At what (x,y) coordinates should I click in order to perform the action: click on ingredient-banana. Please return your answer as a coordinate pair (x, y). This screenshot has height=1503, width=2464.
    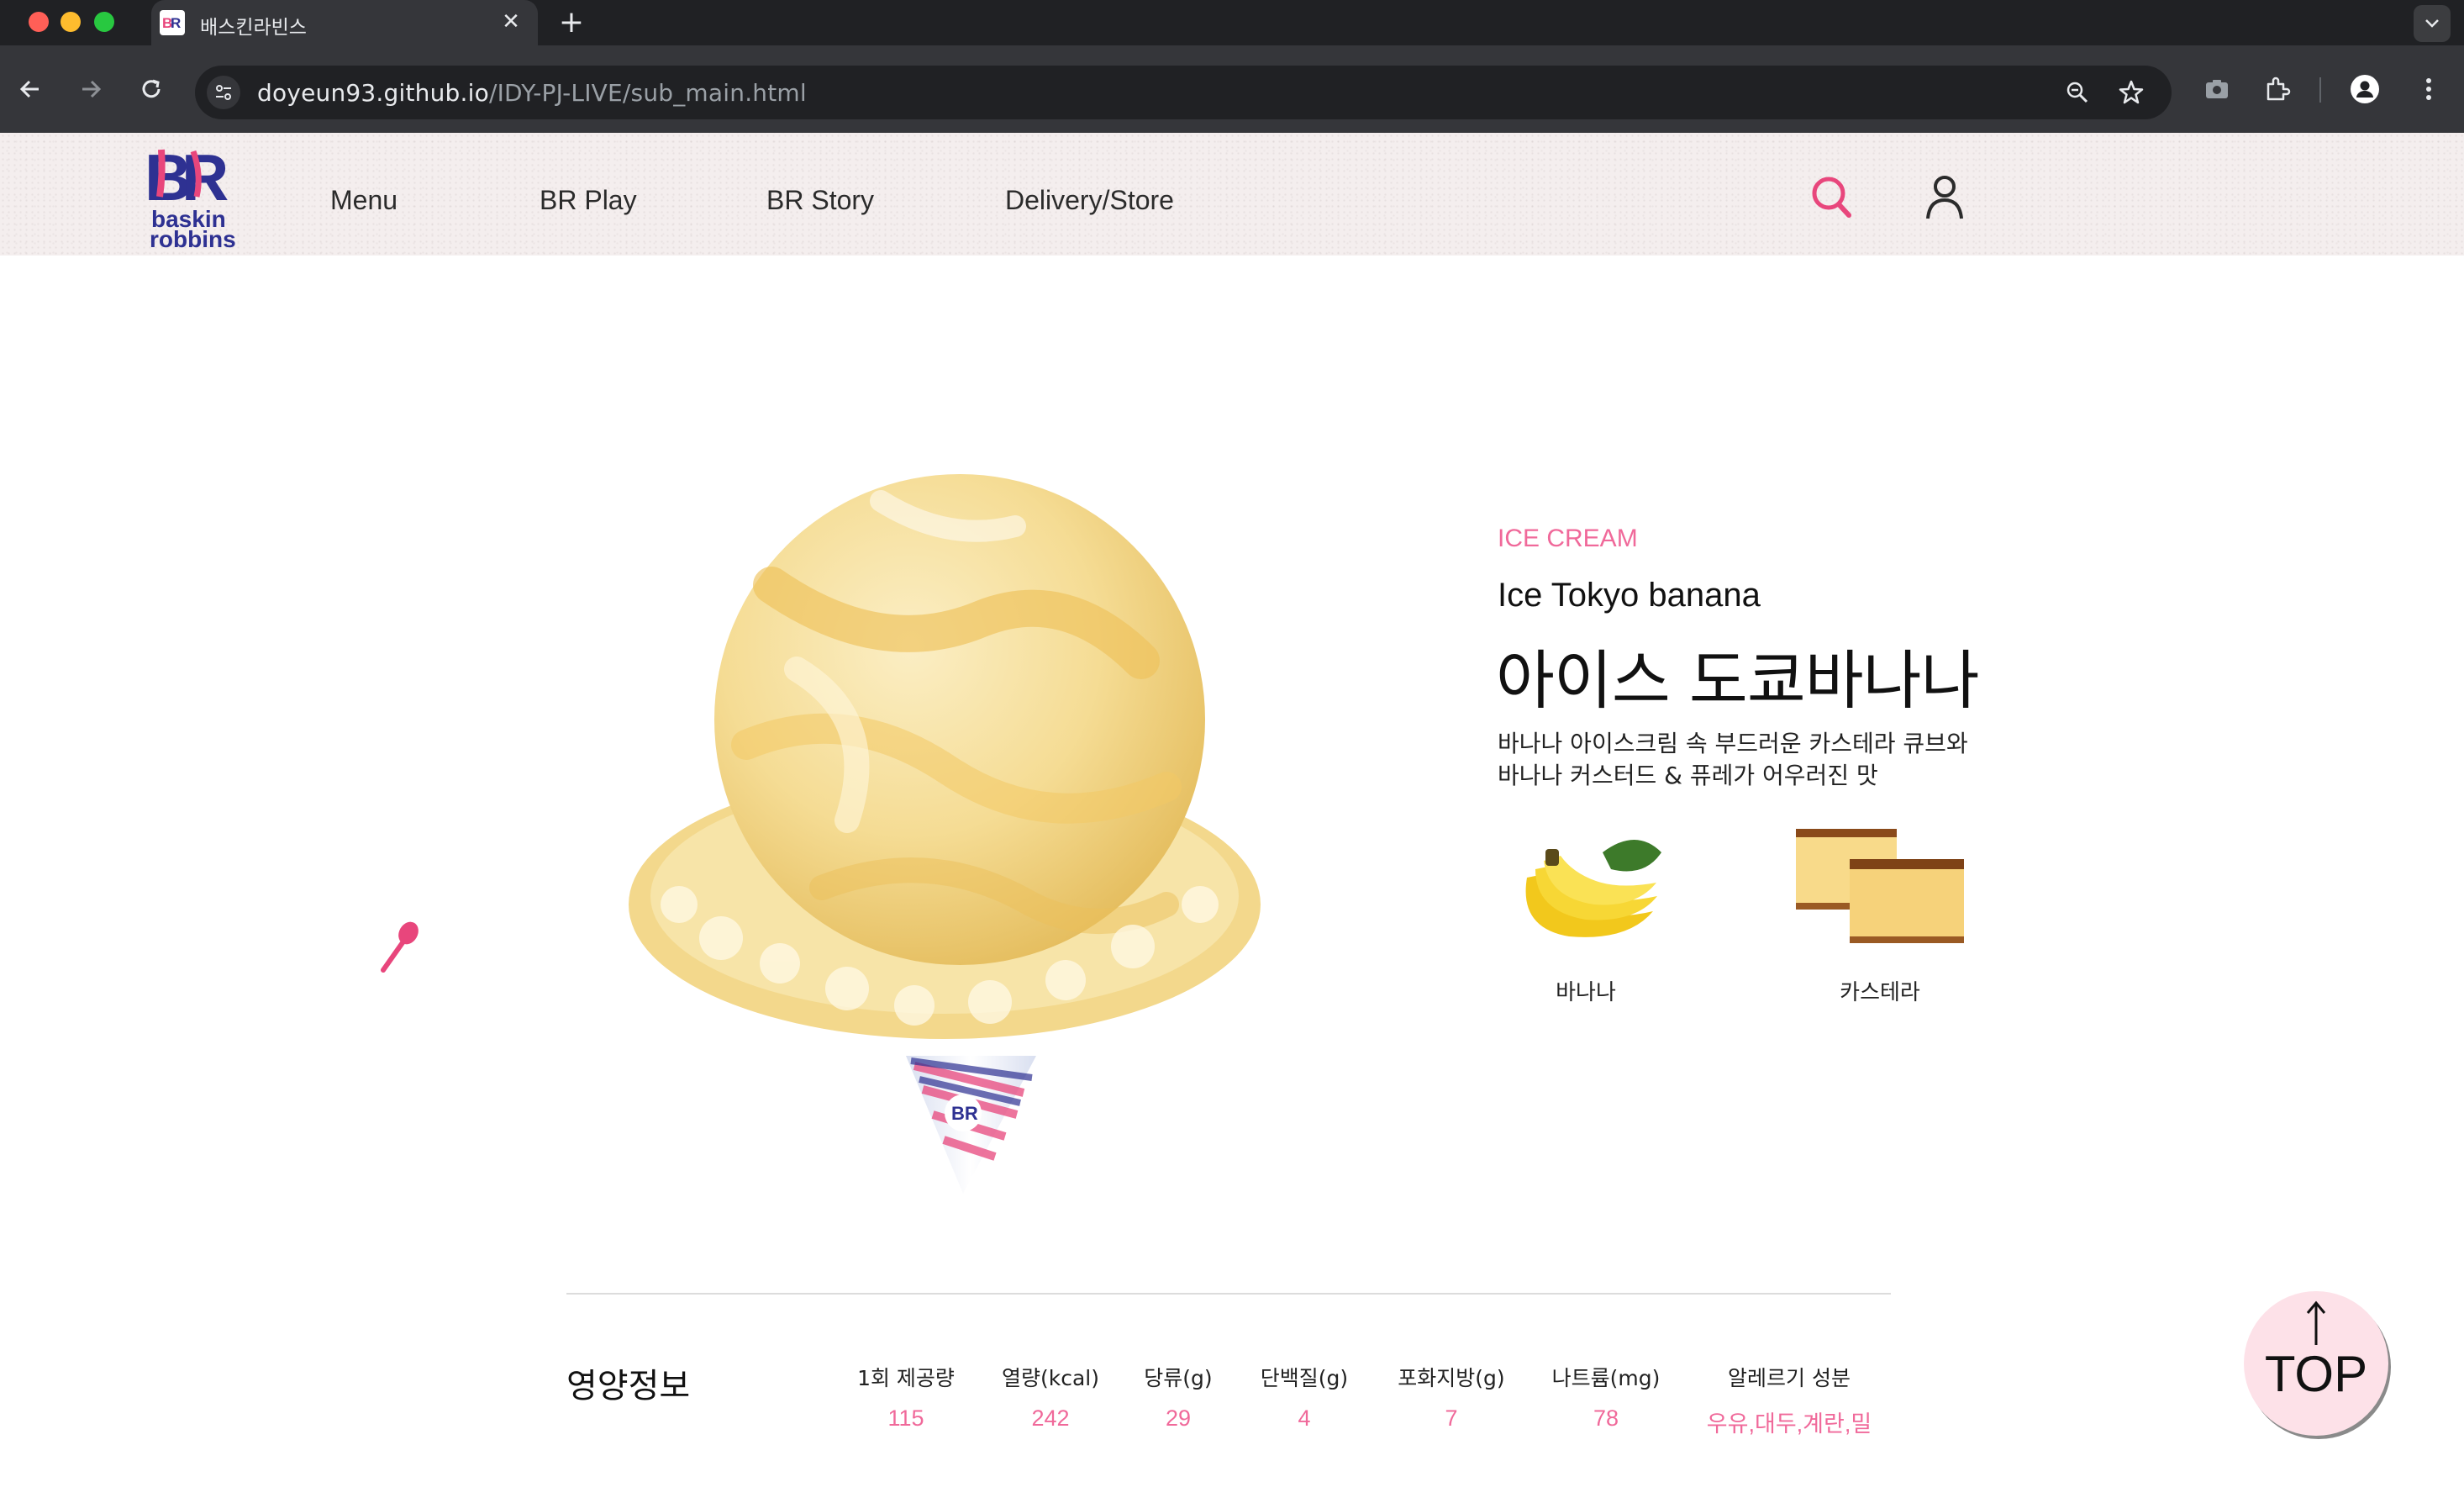
    Looking at the image, I should click on (1585, 886).